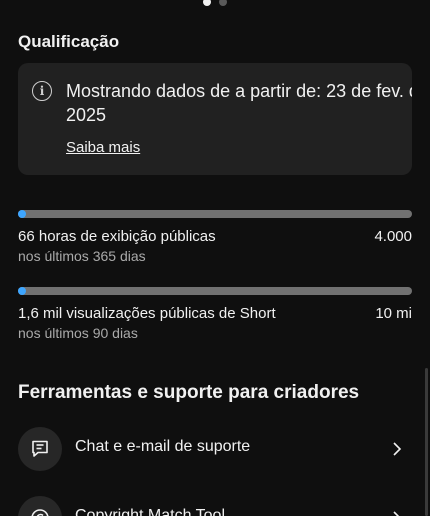  Describe the element at coordinates (82, 256) in the screenshot. I see `watch-hours-period: nos últimos 365 dias` at that location.